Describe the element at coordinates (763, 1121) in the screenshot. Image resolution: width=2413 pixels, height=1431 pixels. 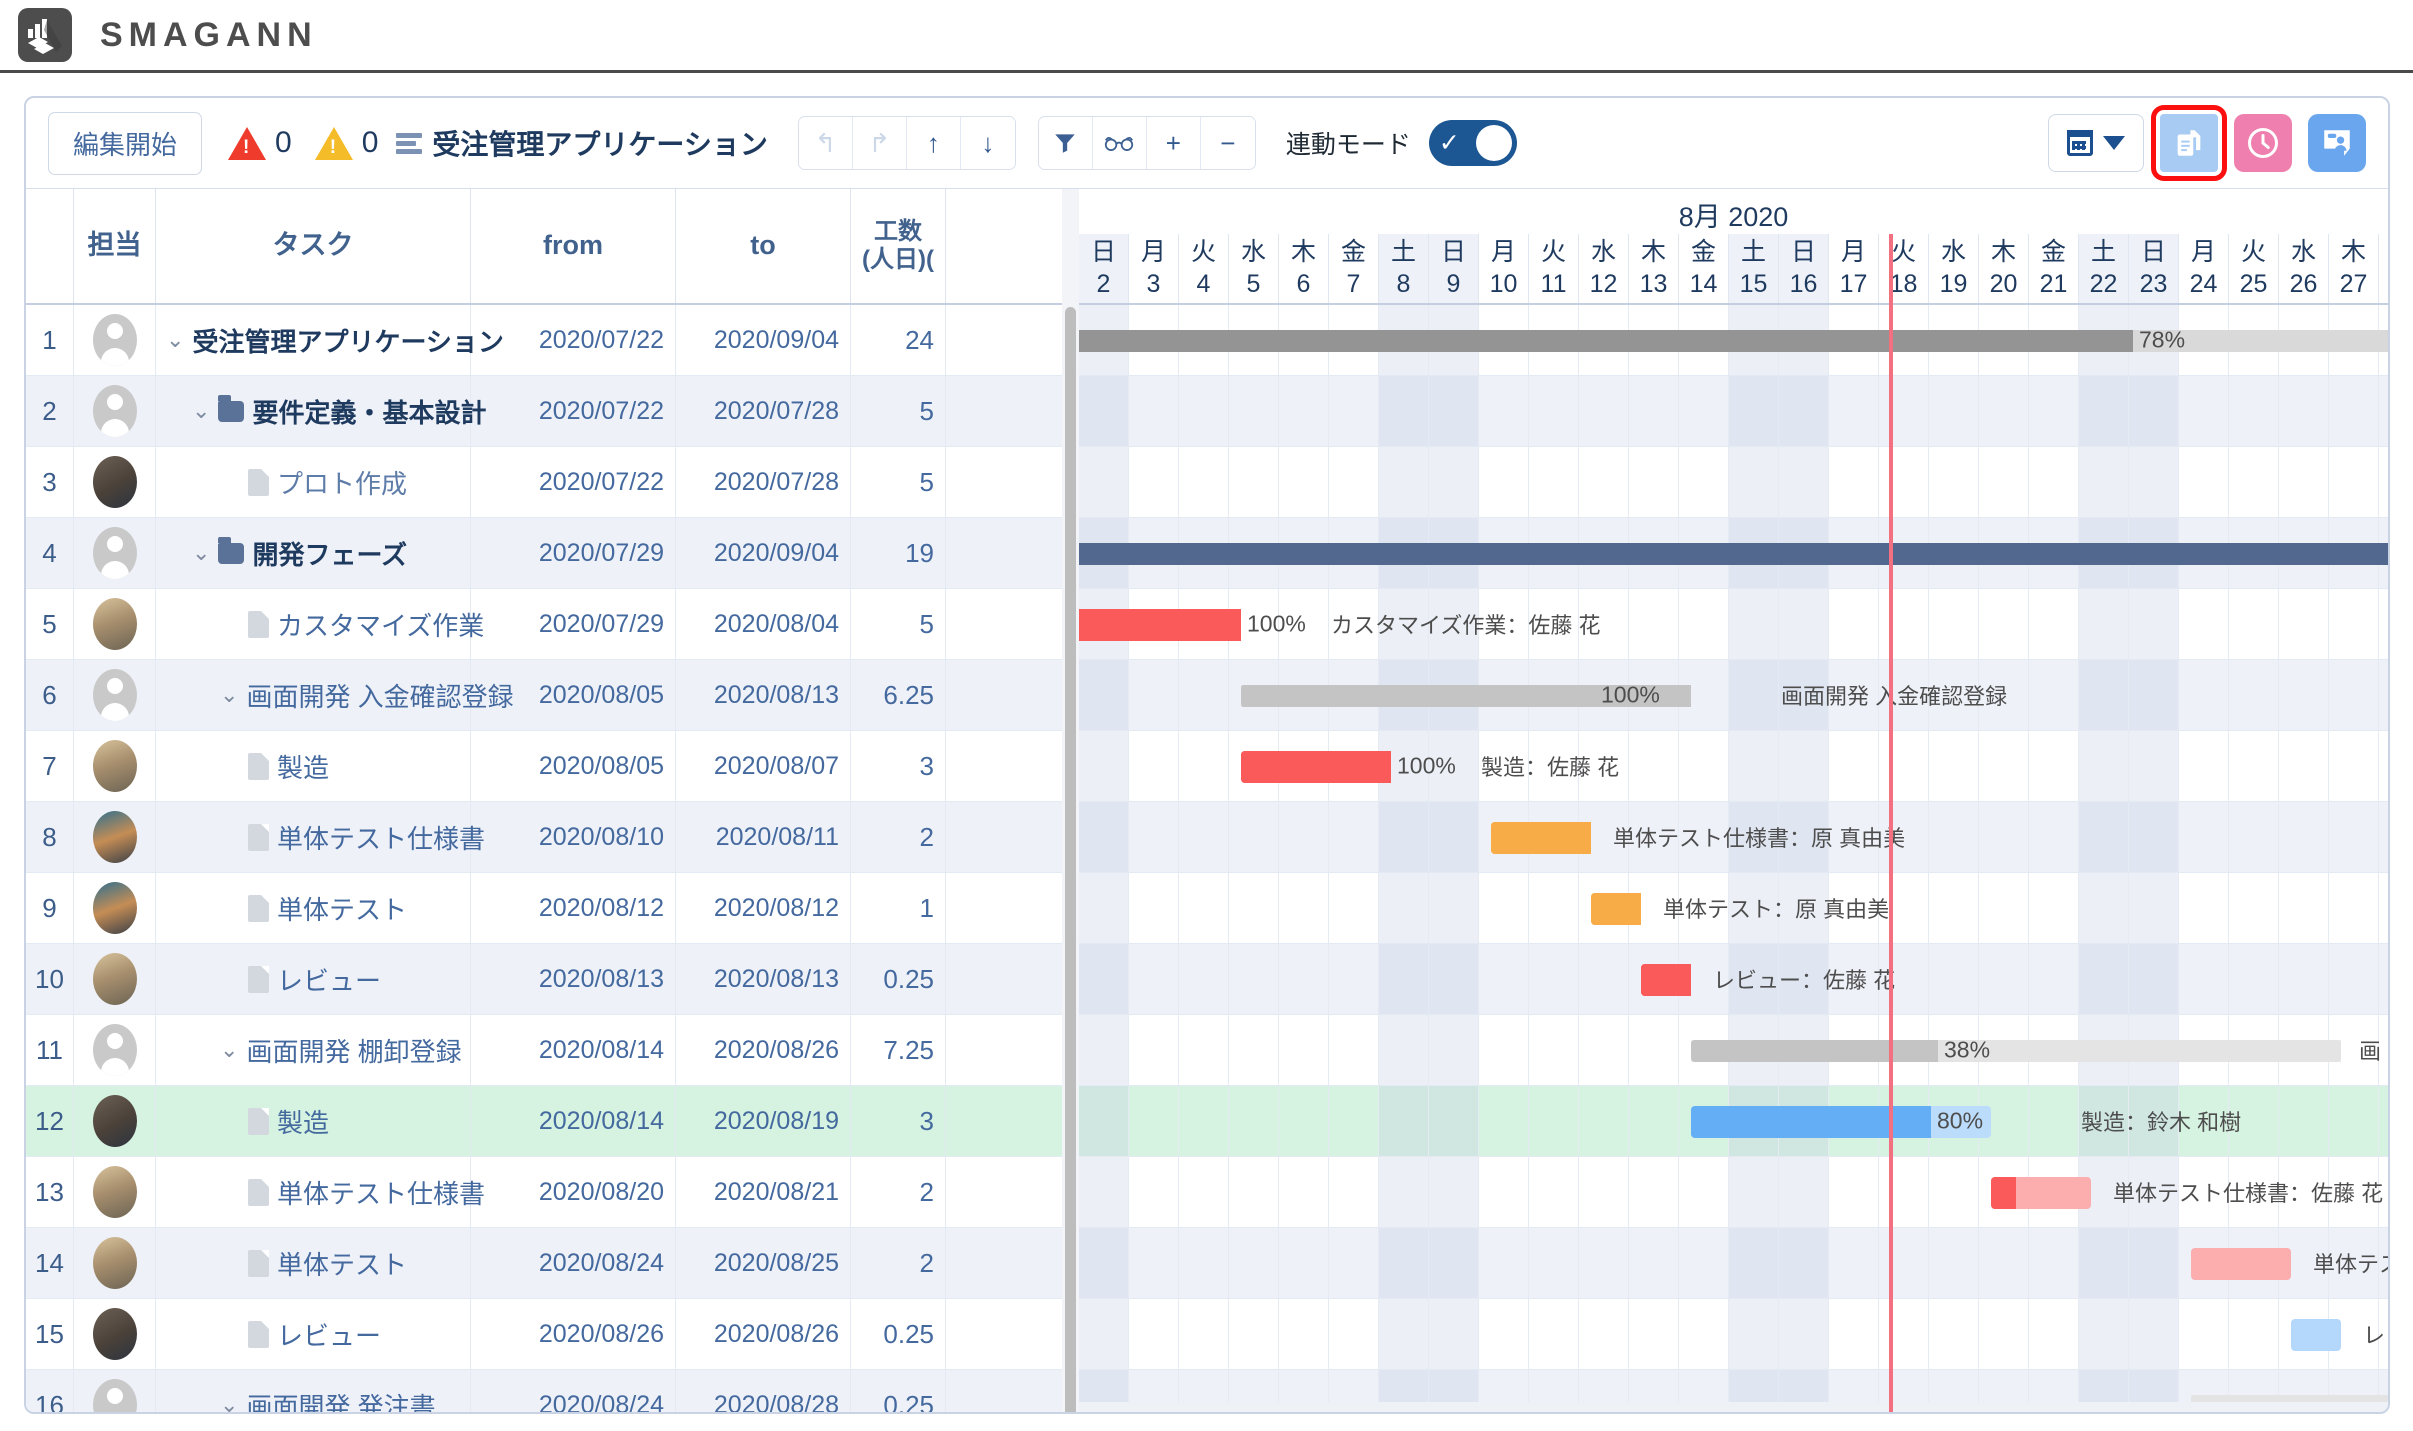
I see `task-to-date: 2020/08/19` at that location.